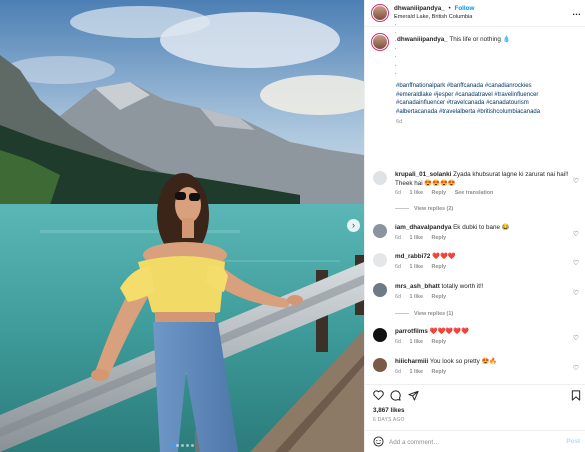  Describe the element at coordinates (463, 361) in the screenshot. I see `comment-text: You look so pretty 😍🔥` at that location.